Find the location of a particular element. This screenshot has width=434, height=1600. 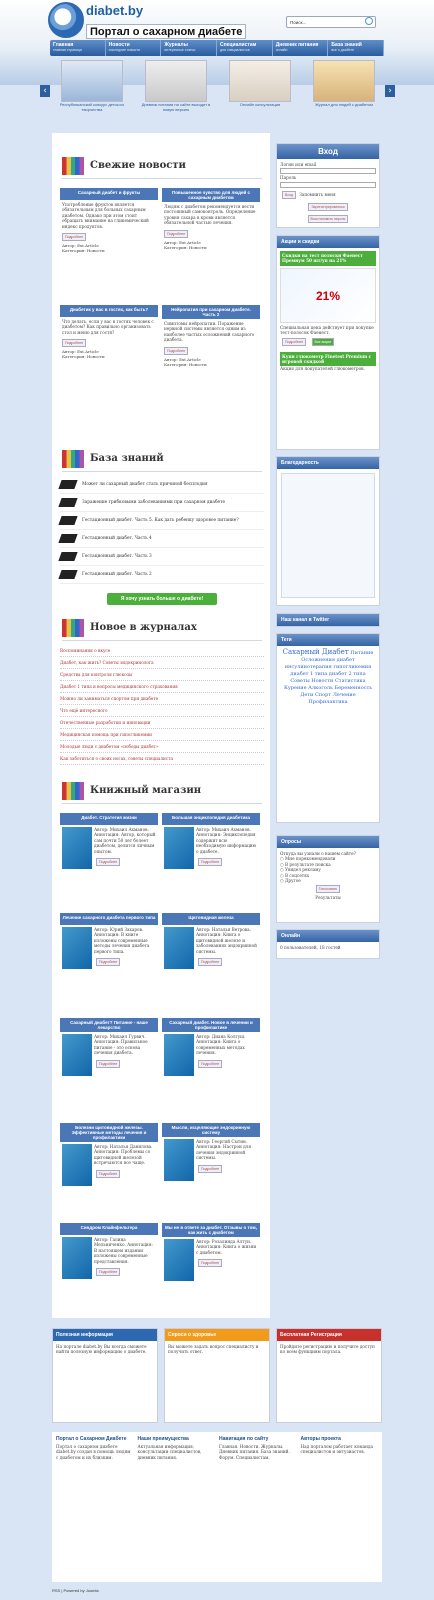

learn-more-button: Я хочу узнать больше о диабете! is located at coordinates (162, 599).